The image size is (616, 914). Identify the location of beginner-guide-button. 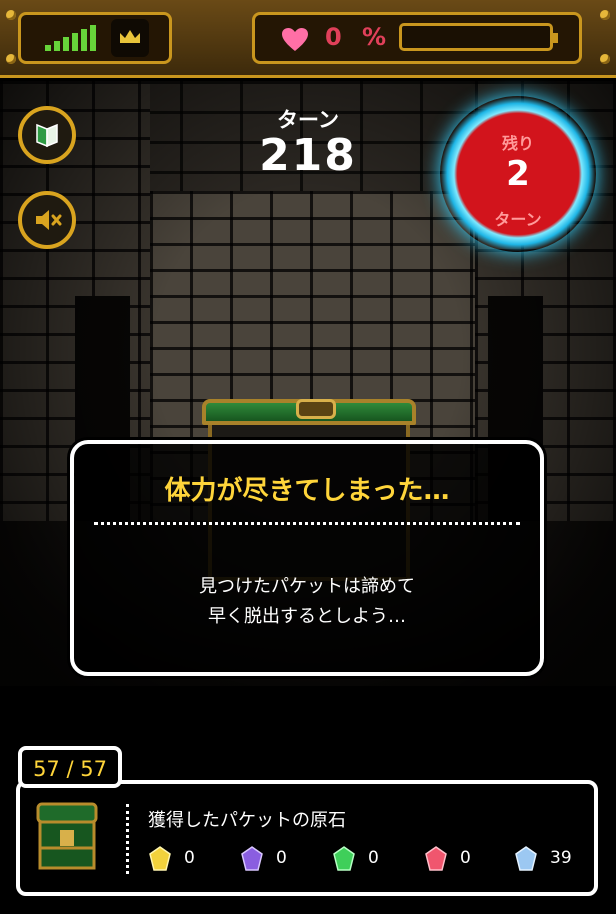
(47, 135).